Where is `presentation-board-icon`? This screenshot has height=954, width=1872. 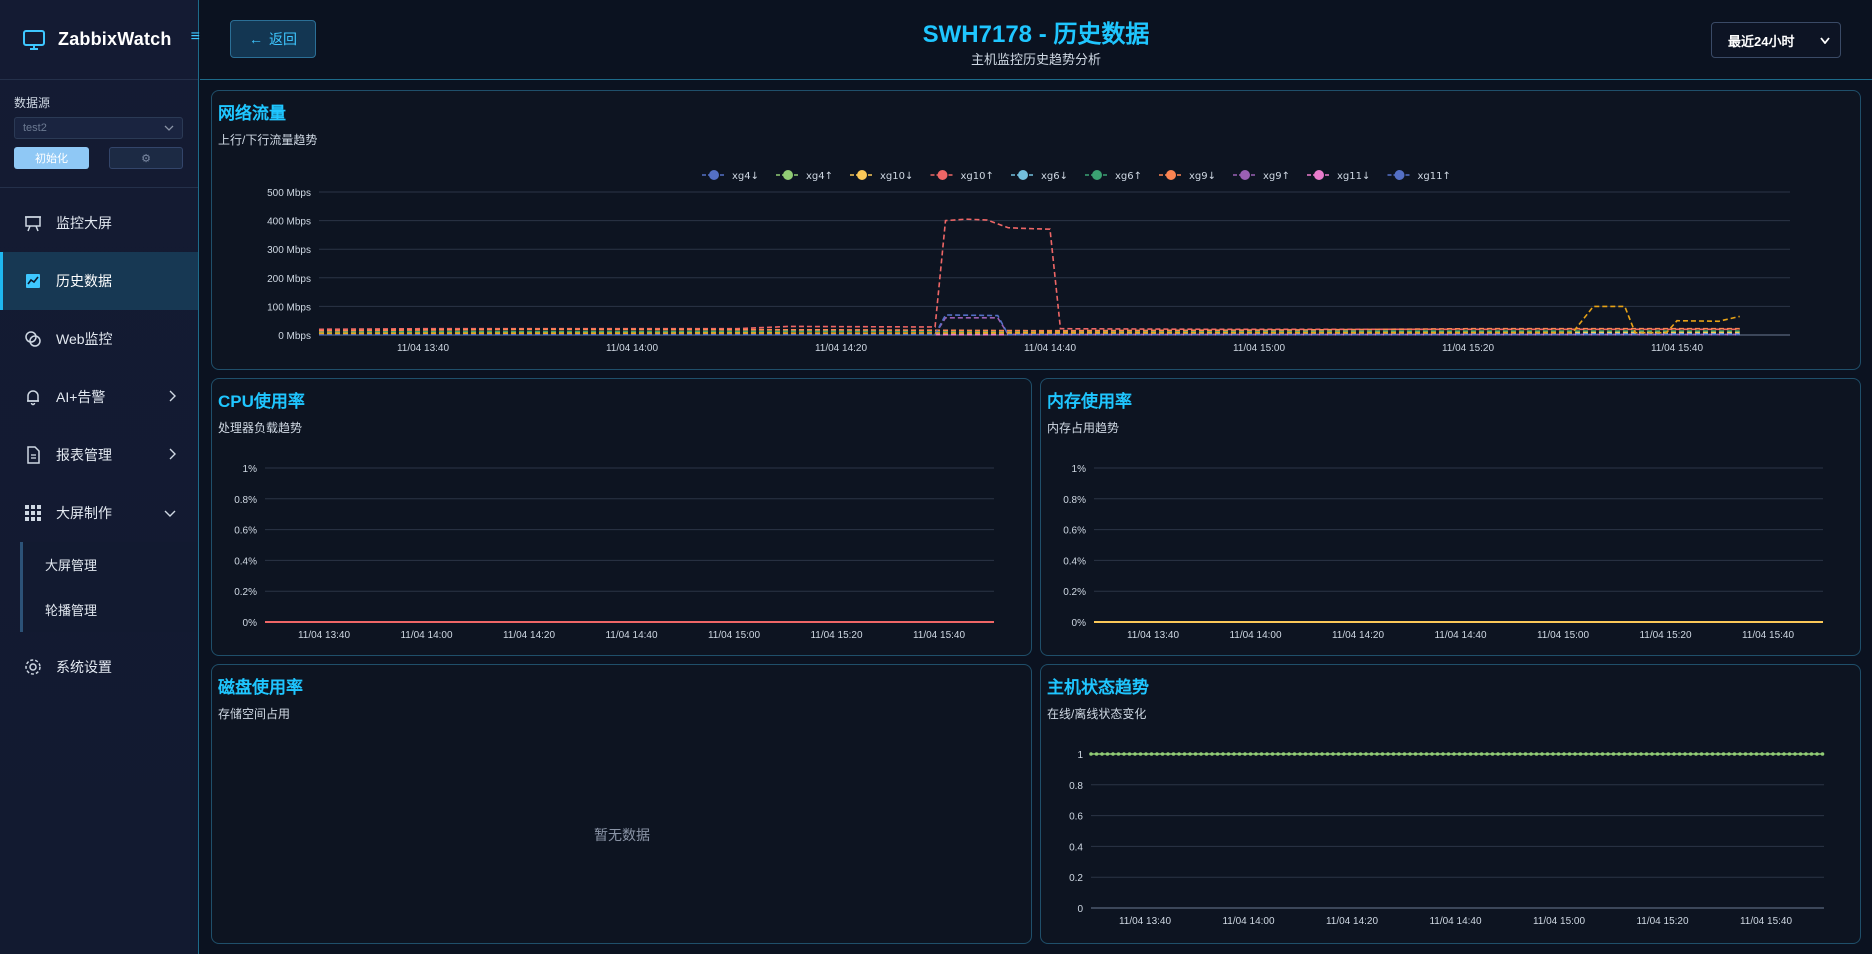
presentation-board-icon is located at coordinates (33, 223).